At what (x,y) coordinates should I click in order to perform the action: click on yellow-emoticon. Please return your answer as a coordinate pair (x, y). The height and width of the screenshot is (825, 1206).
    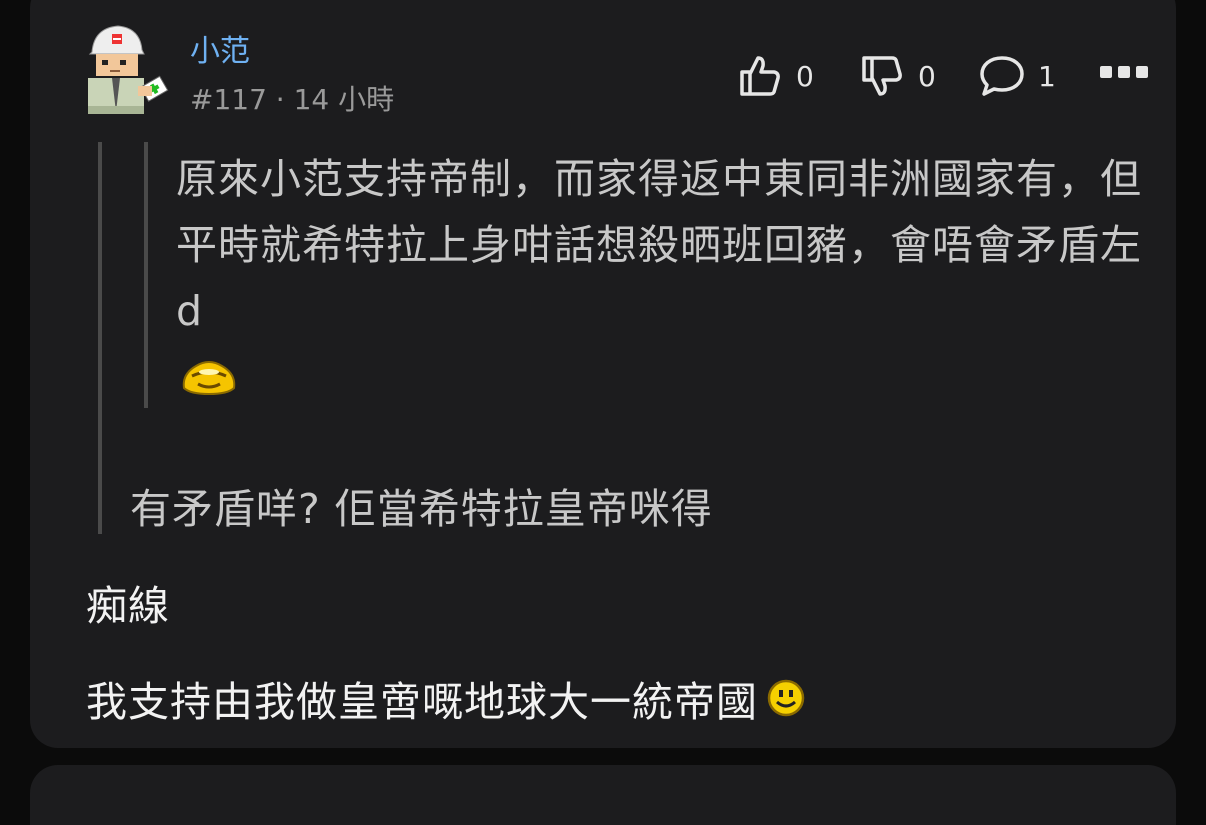
    Looking at the image, I should click on (209, 378).